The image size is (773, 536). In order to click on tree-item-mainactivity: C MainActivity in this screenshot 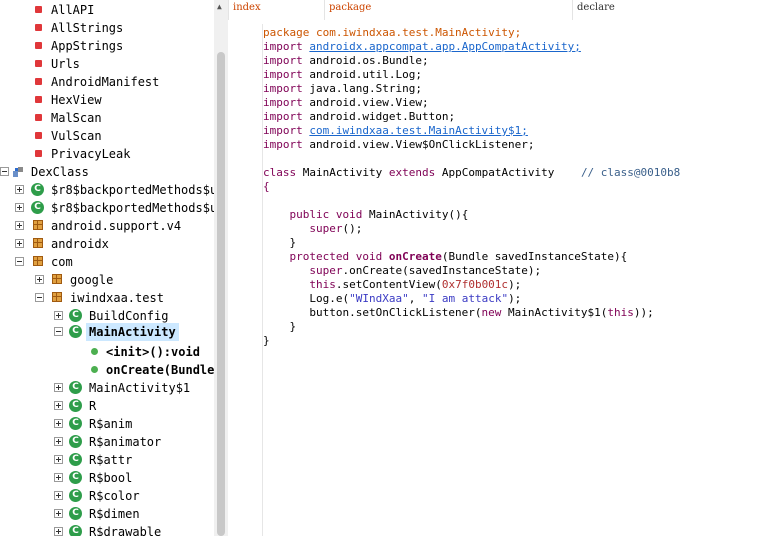, I will do `click(107, 332)`.